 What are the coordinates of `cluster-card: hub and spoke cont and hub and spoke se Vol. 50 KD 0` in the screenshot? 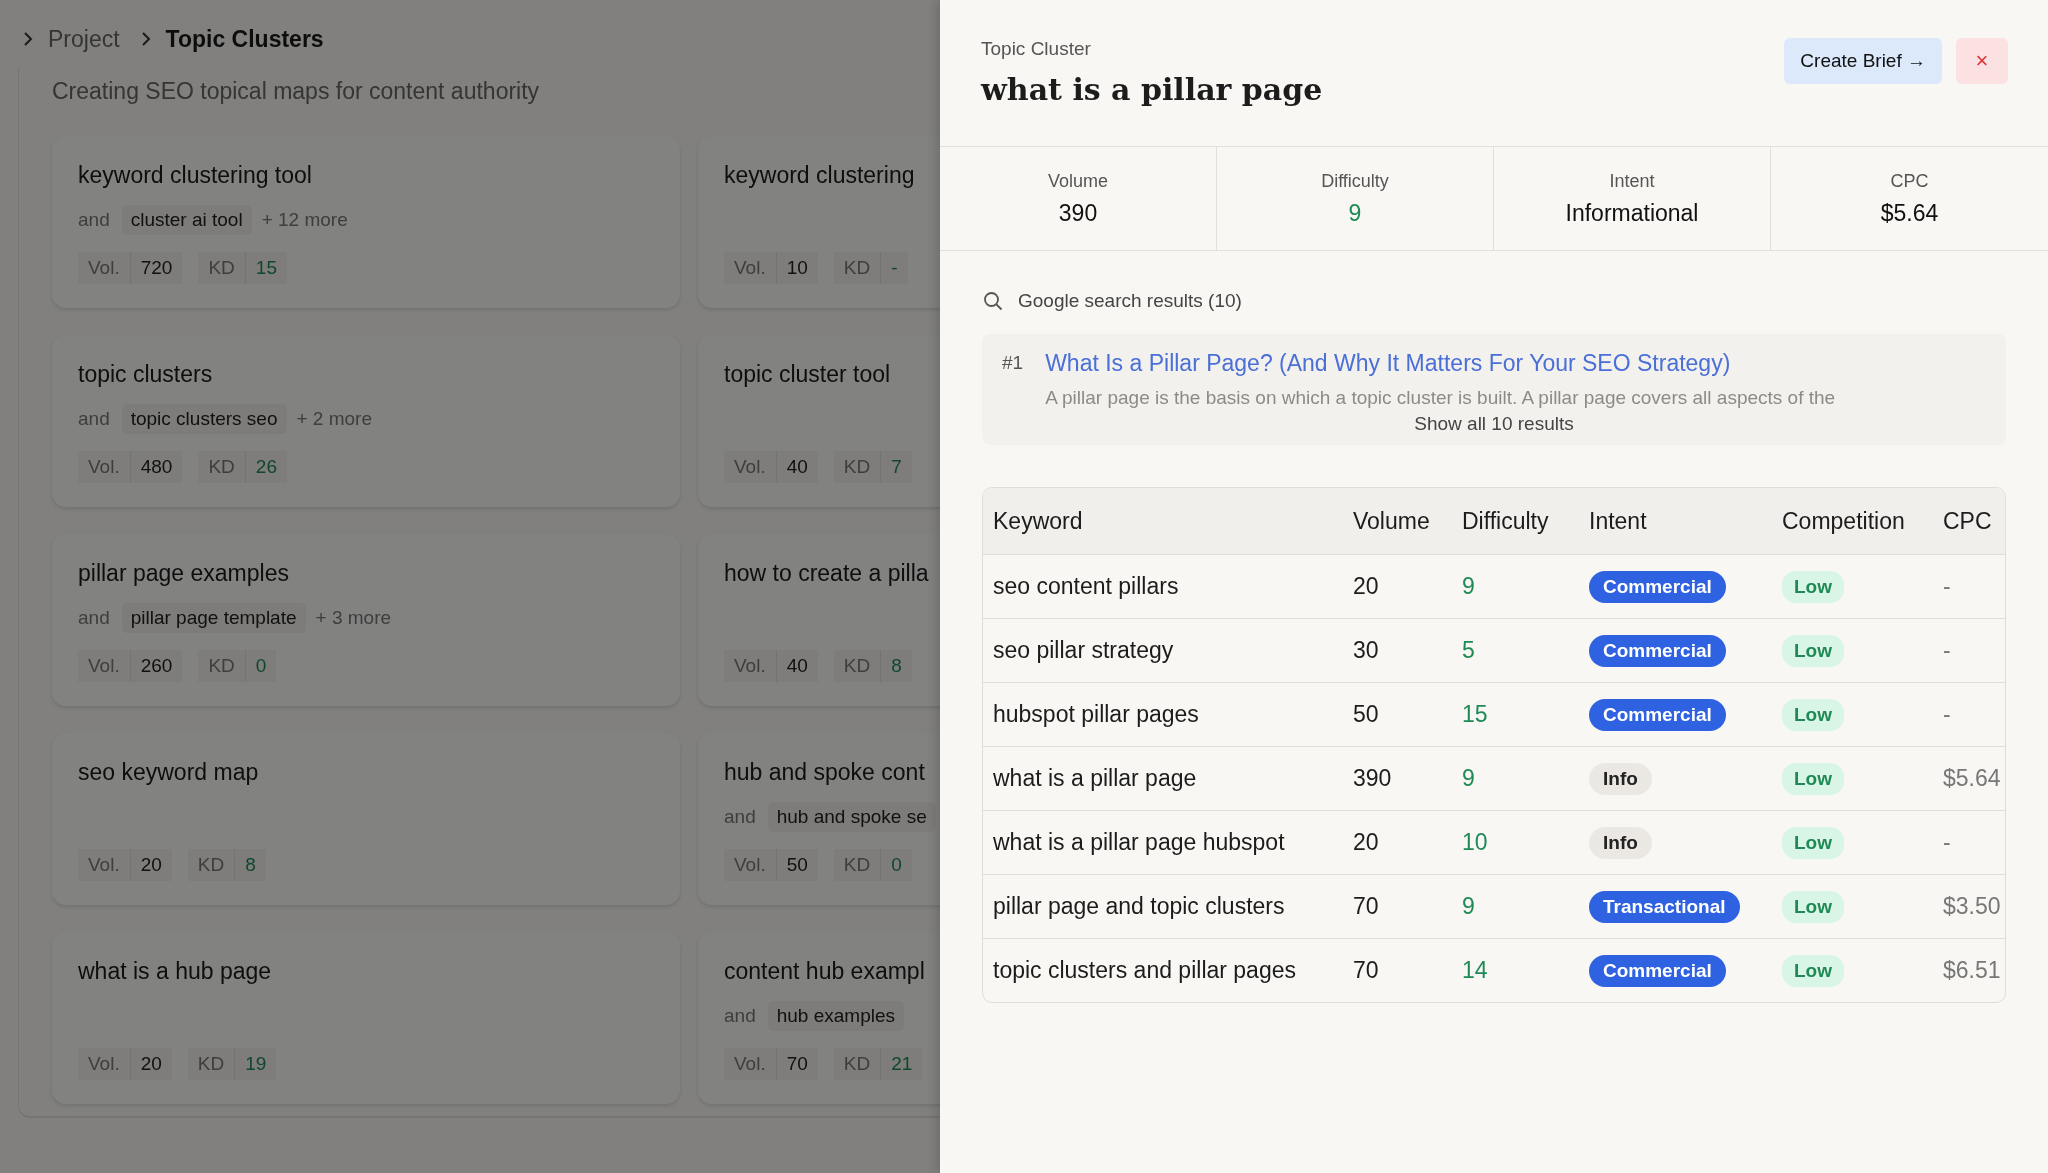 It's located at (819, 819).